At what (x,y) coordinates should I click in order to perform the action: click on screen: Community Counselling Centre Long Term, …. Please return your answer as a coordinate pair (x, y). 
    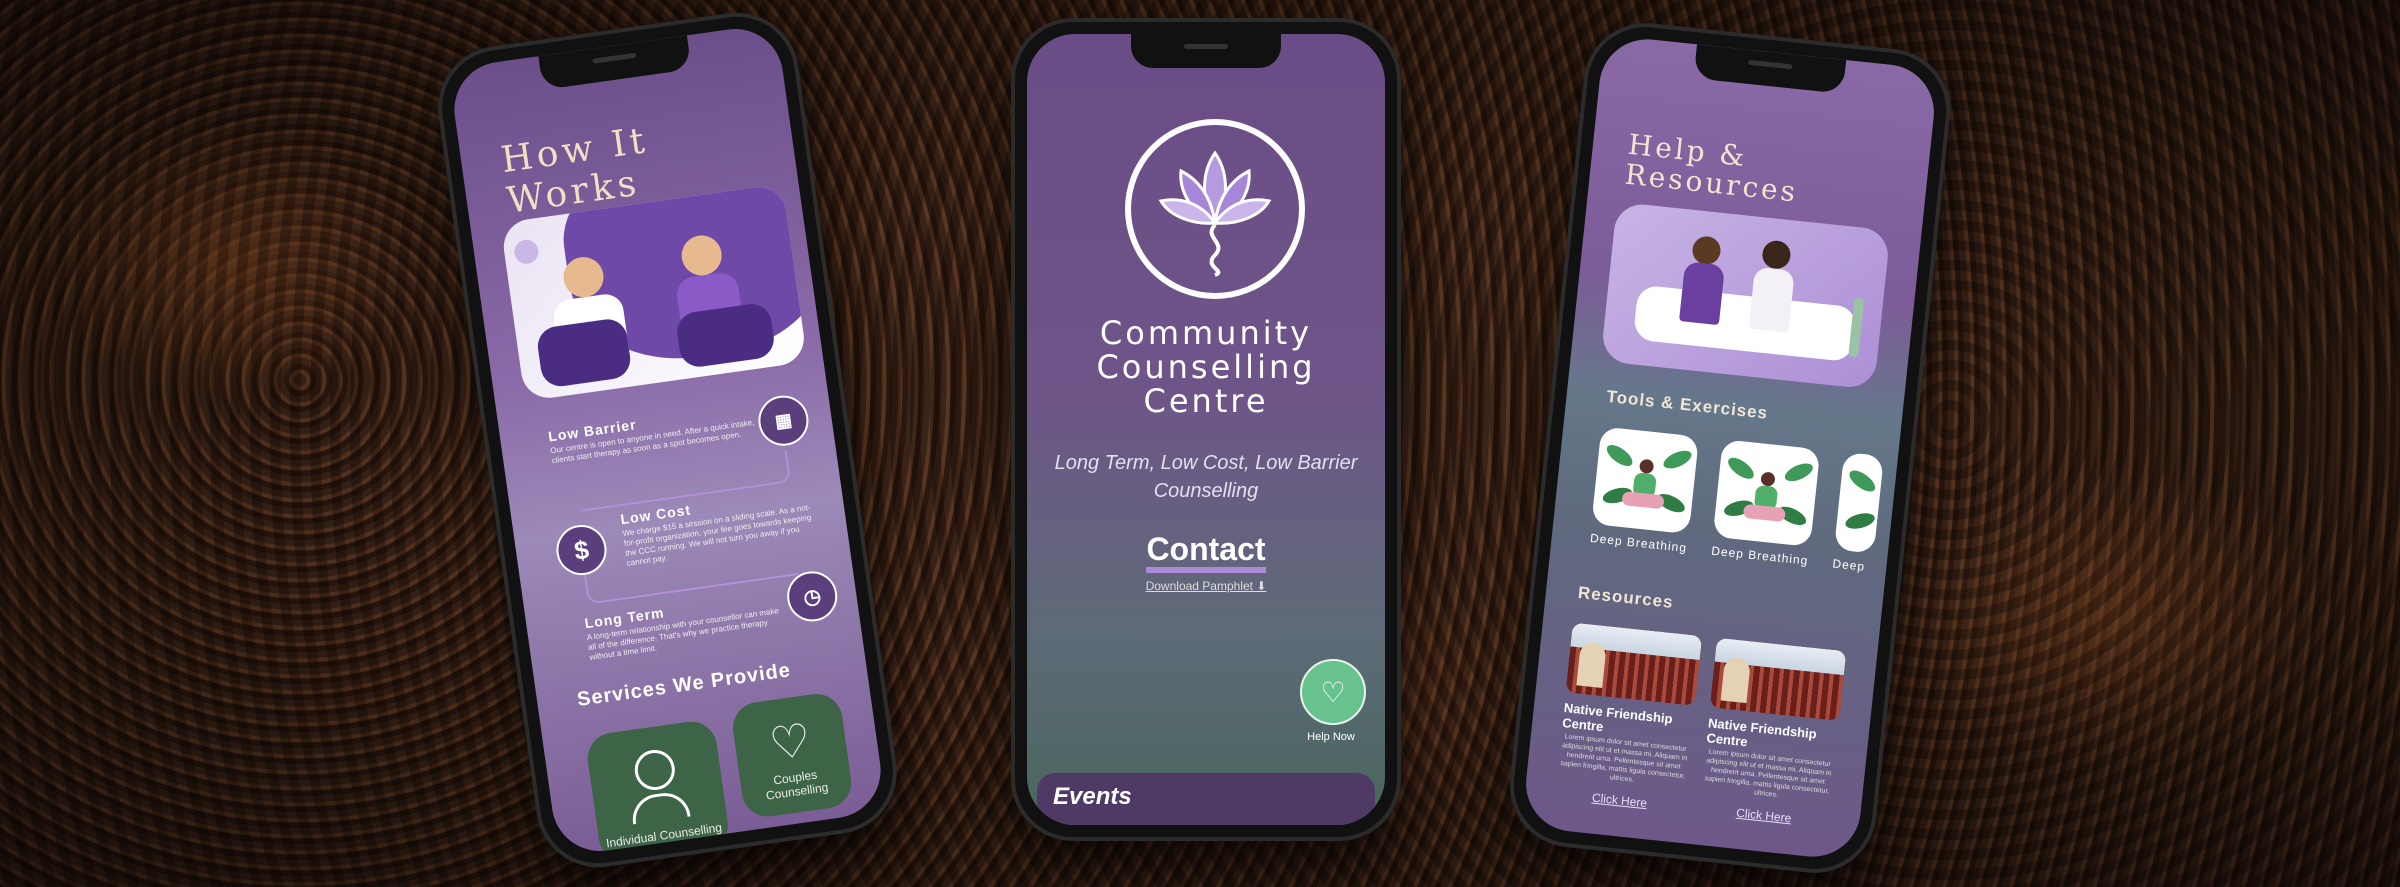
    Looking at the image, I should click on (1206, 429).